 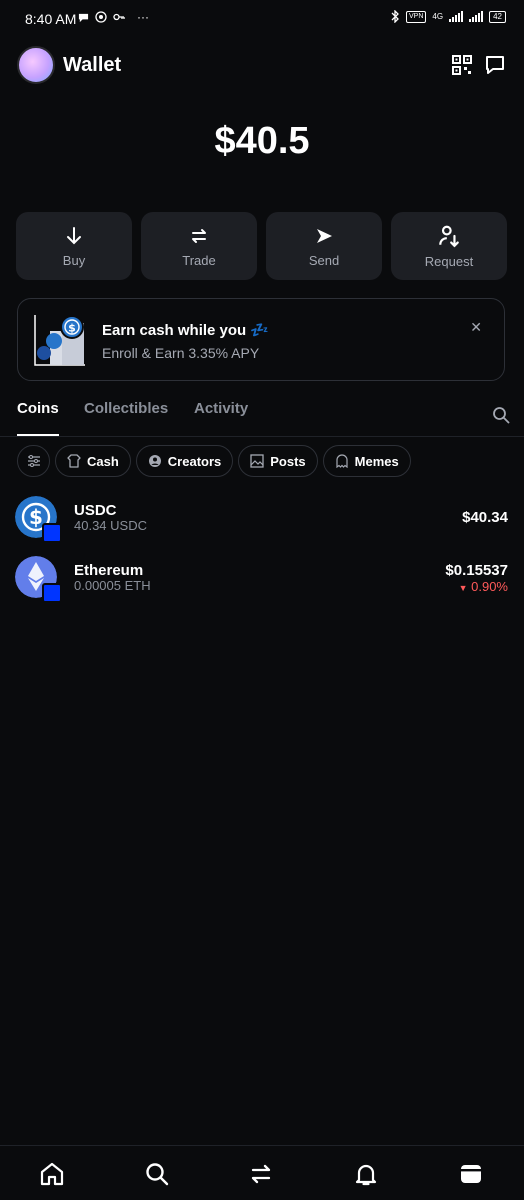 What do you see at coordinates (74, 246) in the screenshot?
I see `buy-button: Buy` at bounding box center [74, 246].